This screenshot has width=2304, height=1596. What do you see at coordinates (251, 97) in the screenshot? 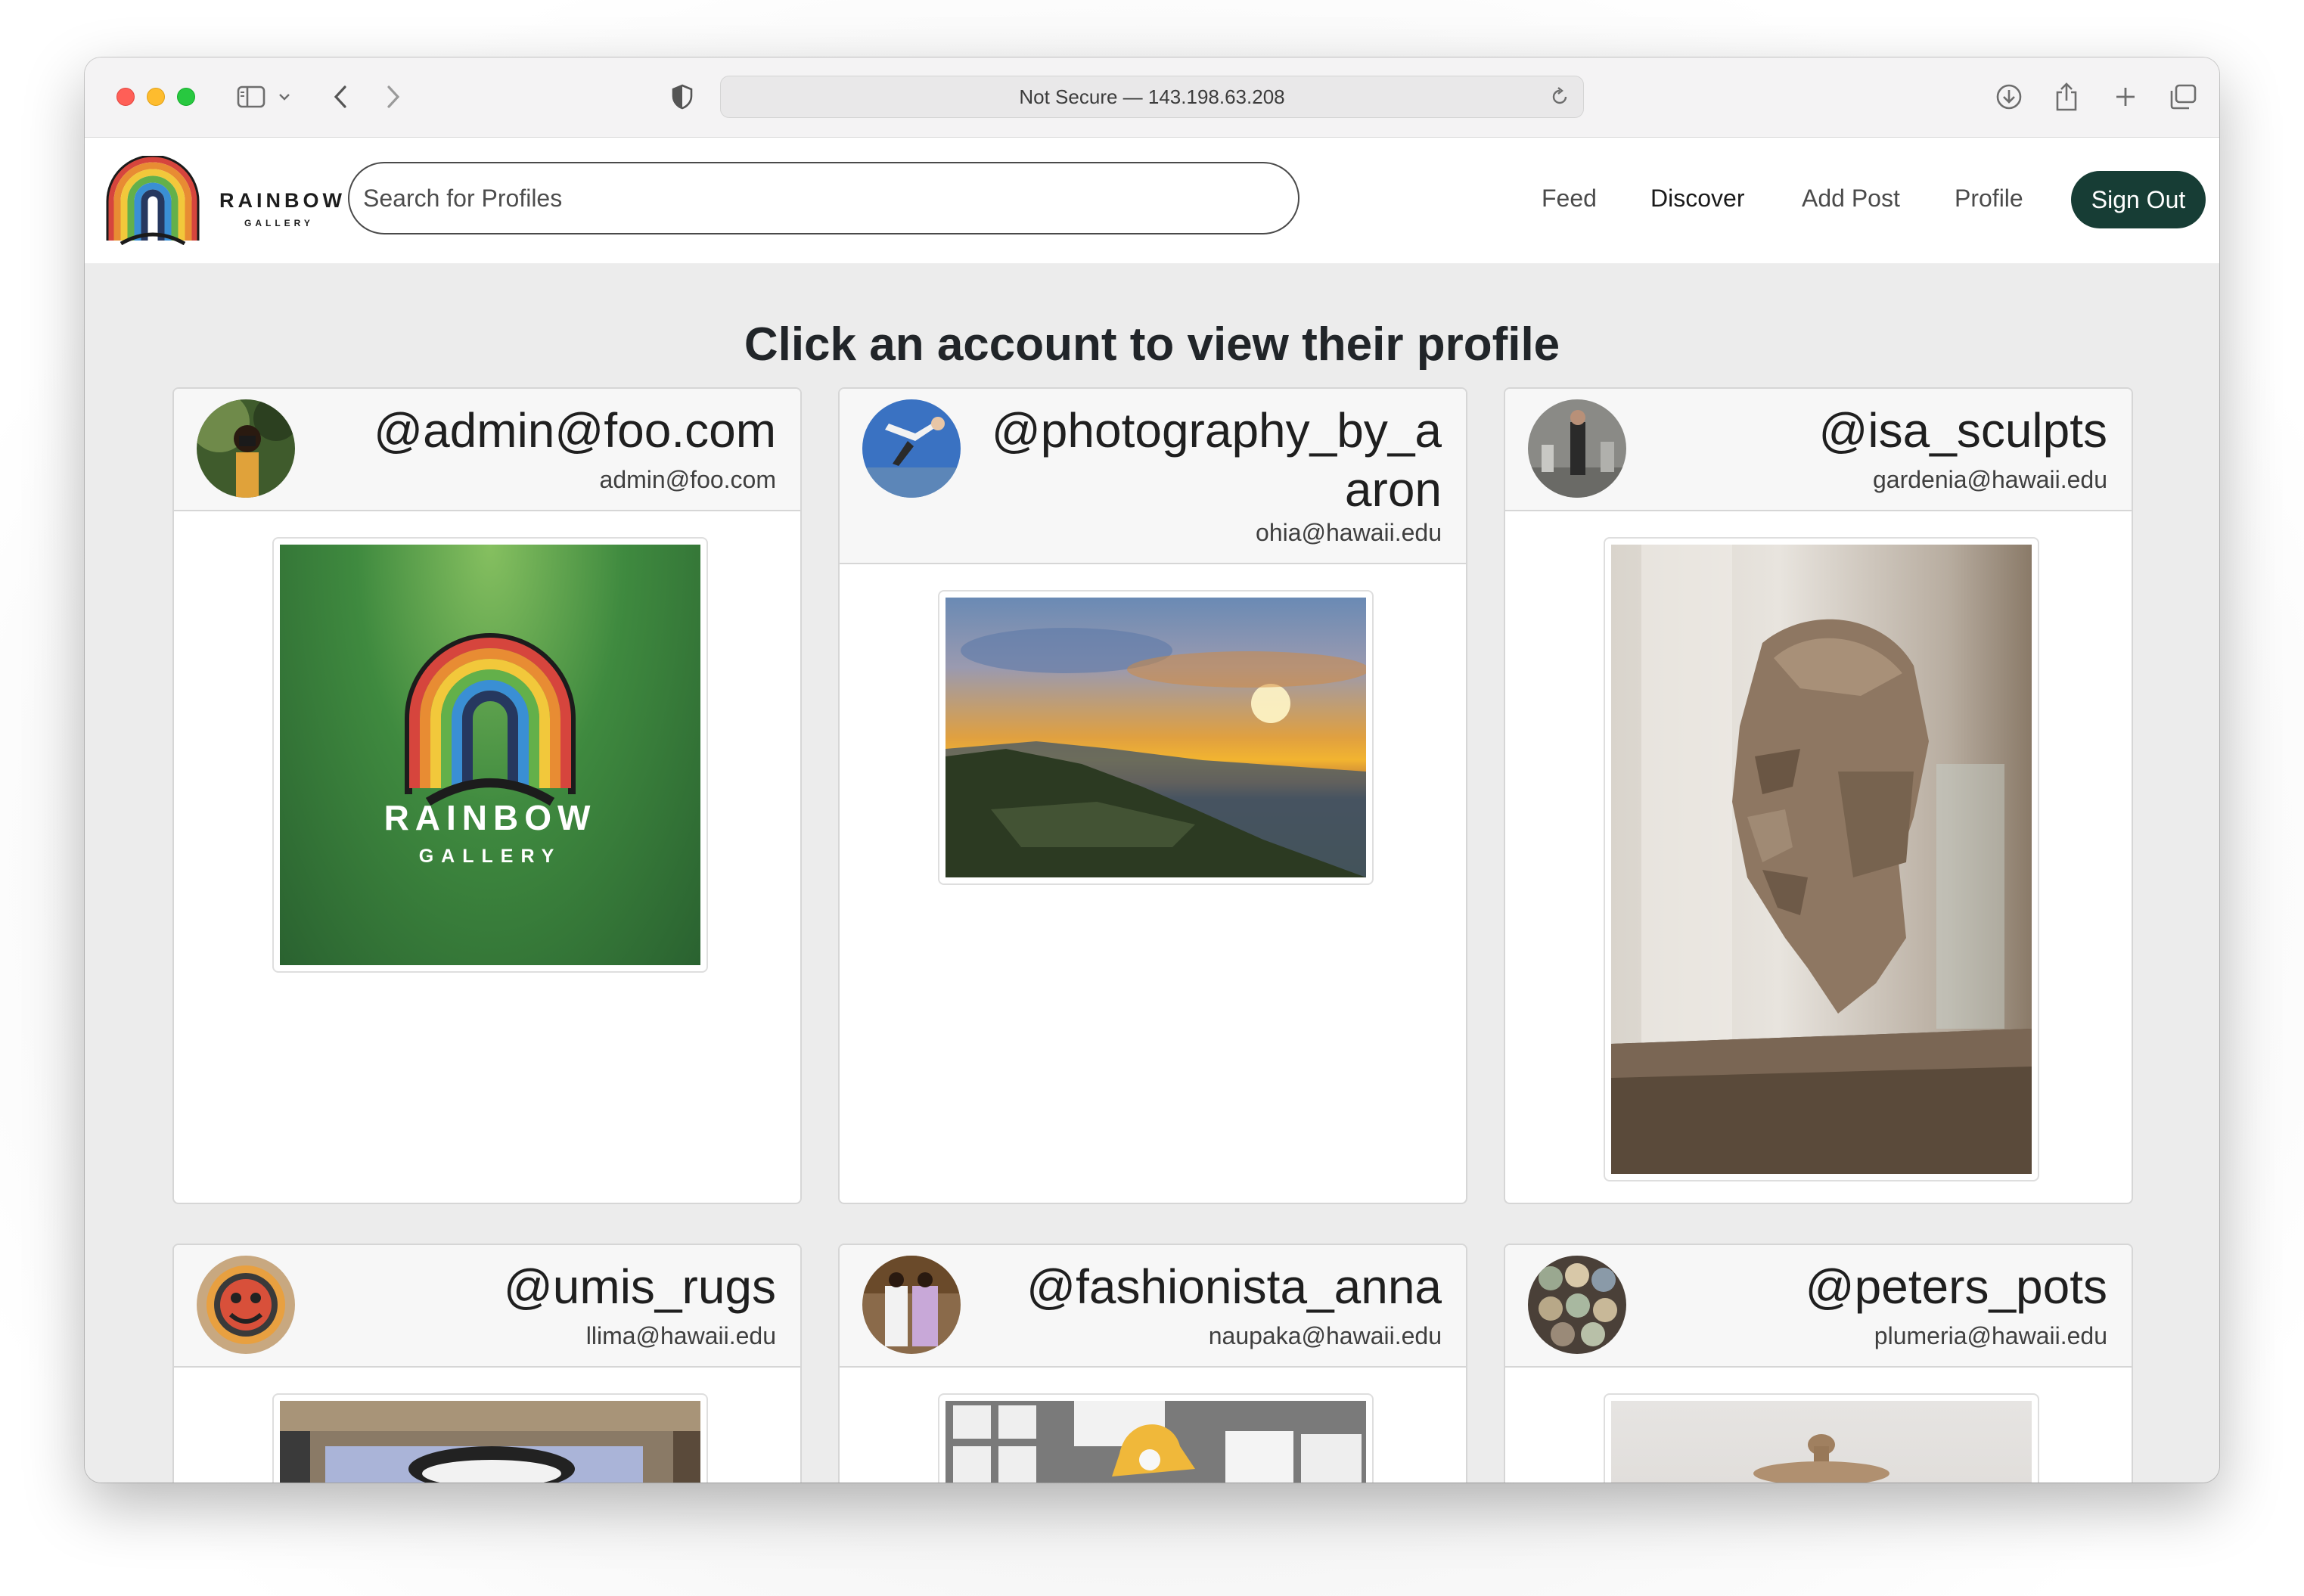
I see `sidebar-icon` at bounding box center [251, 97].